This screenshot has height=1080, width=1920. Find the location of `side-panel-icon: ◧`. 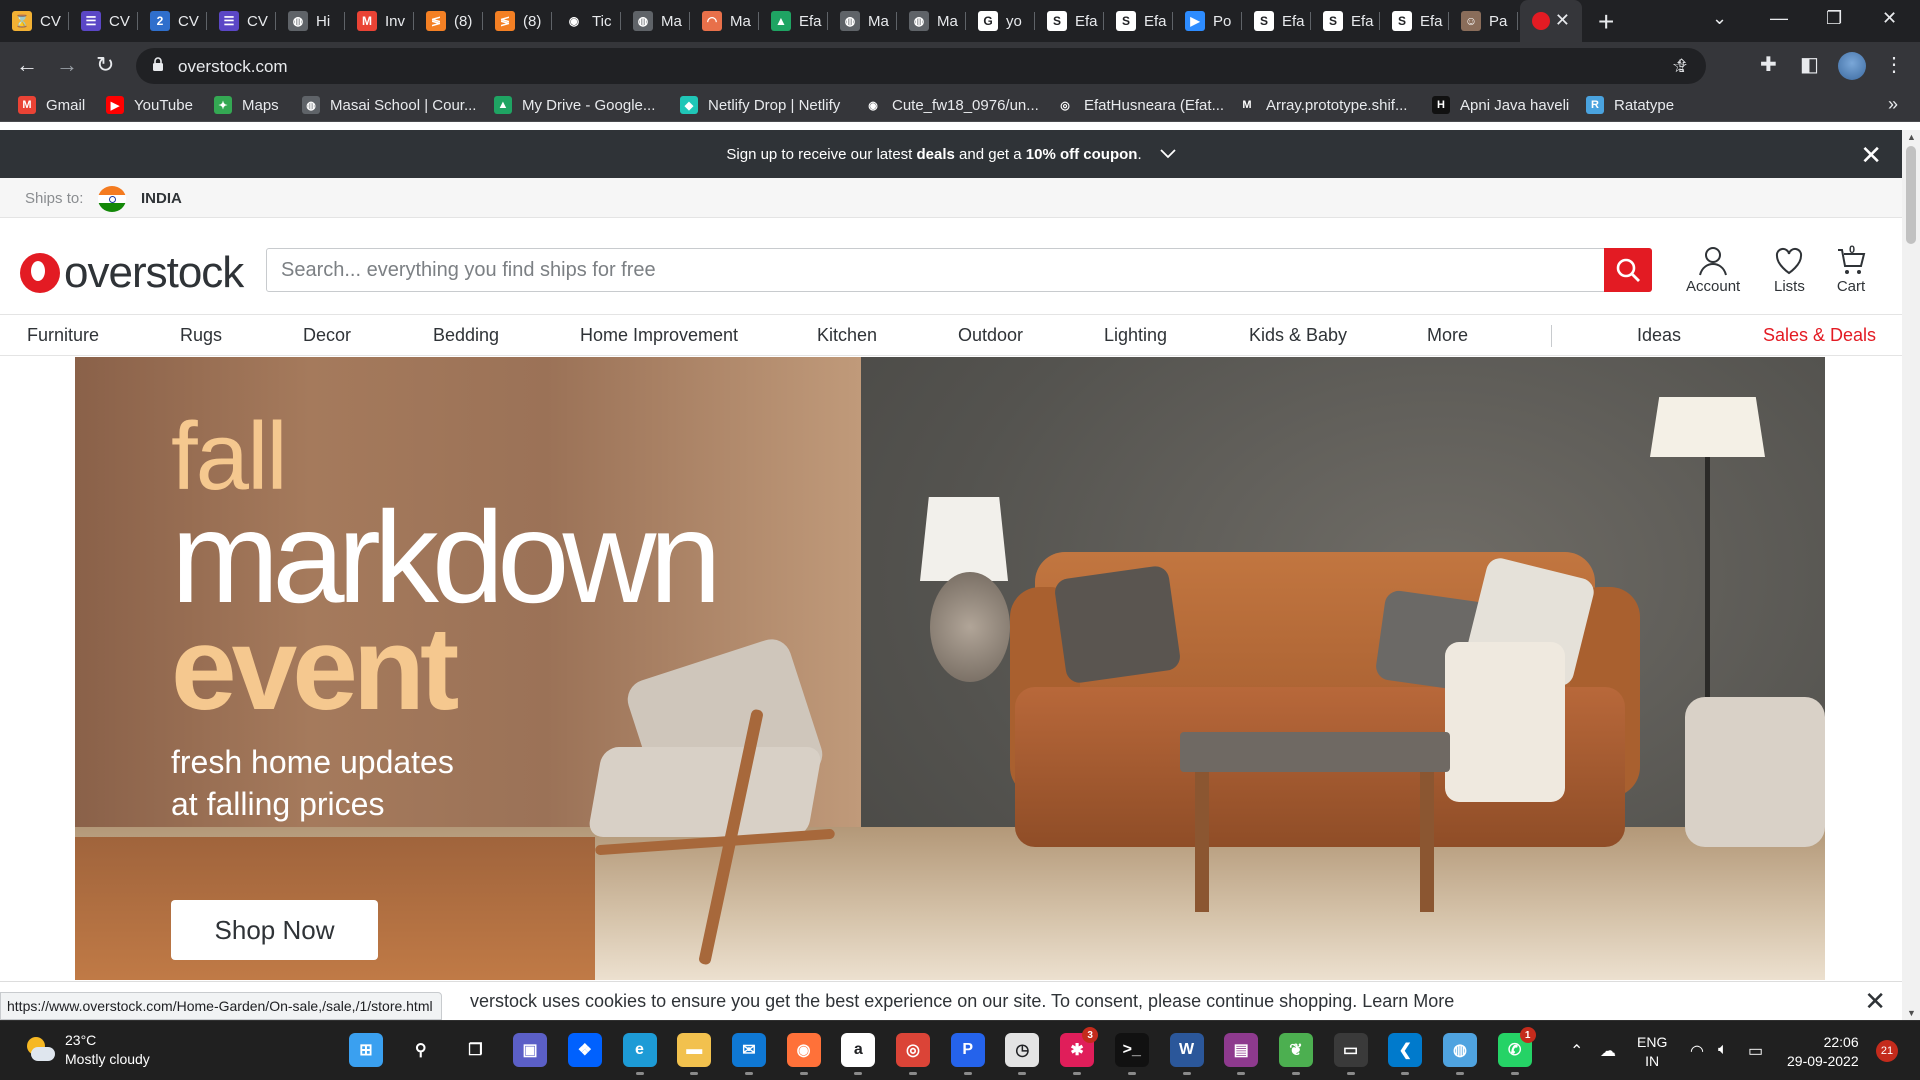

side-panel-icon: ◧ is located at coordinates (1809, 64).